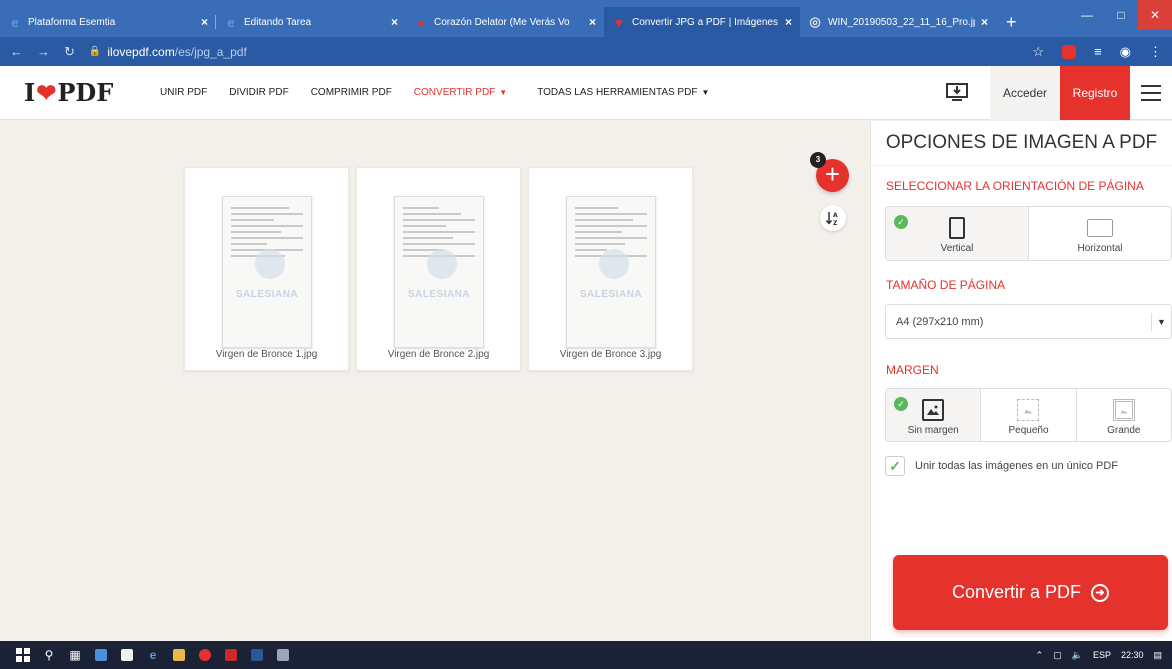 The height and width of the screenshot is (669, 1172). I want to click on margin-none-label: Sin margen, so click(933, 430).